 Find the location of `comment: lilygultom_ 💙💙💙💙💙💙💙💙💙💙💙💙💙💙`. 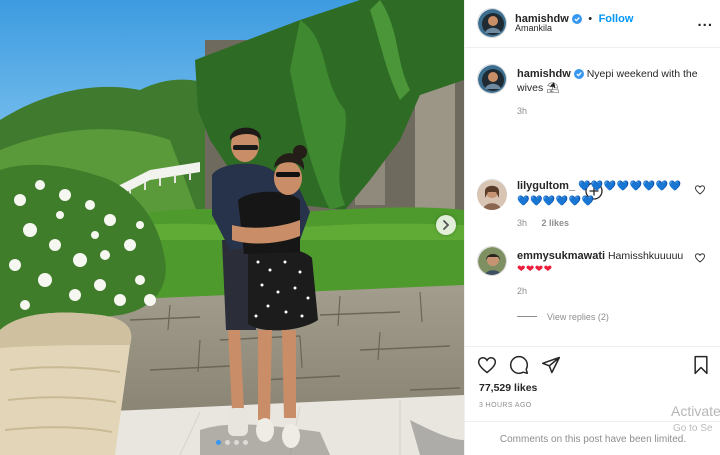

comment: lilygultom_ 💙💙💙💙💙💙💙💙💙💙💙💙💙💙 is located at coordinates (602, 194).